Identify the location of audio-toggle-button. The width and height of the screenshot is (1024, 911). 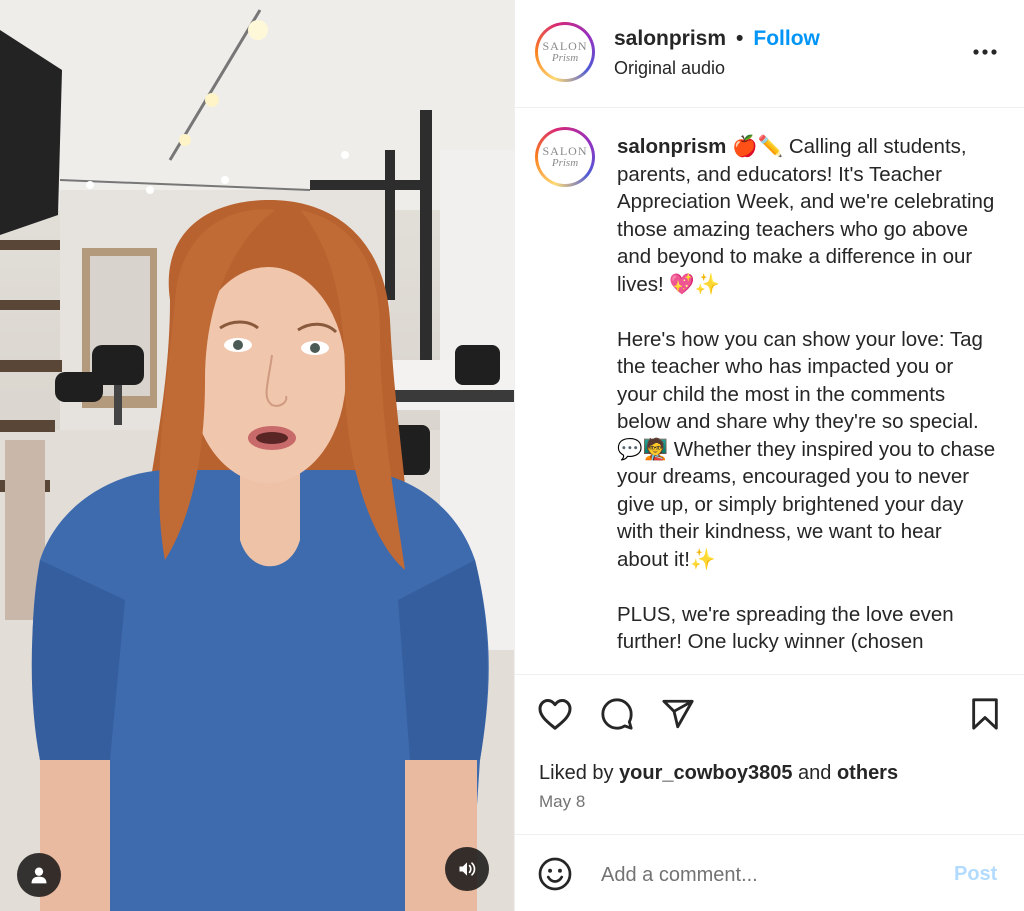
(467, 869).